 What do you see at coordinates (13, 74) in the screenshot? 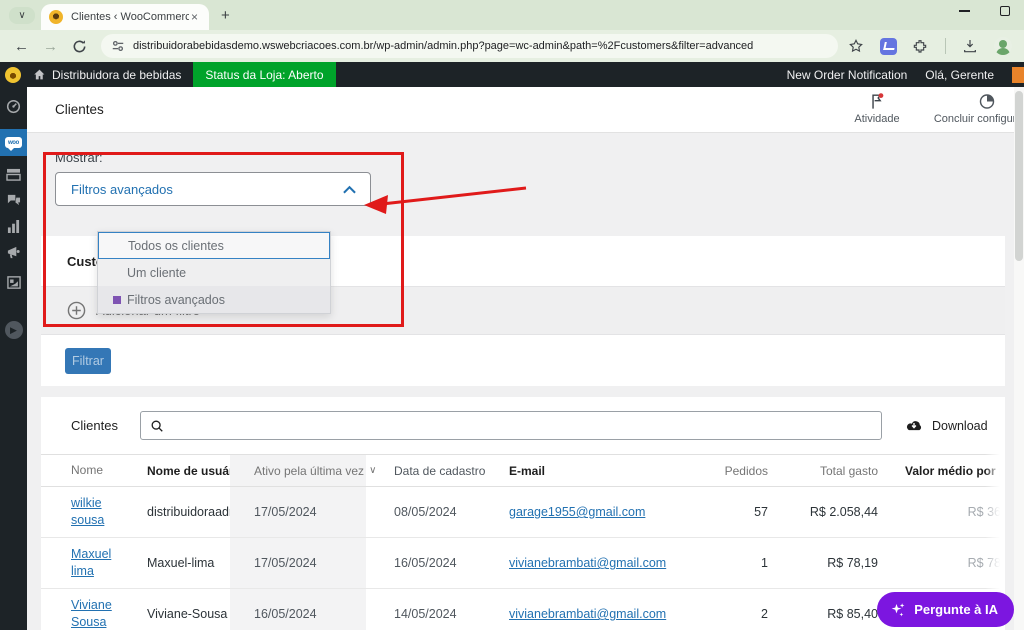
I see `site-logo-icon` at bounding box center [13, 74].